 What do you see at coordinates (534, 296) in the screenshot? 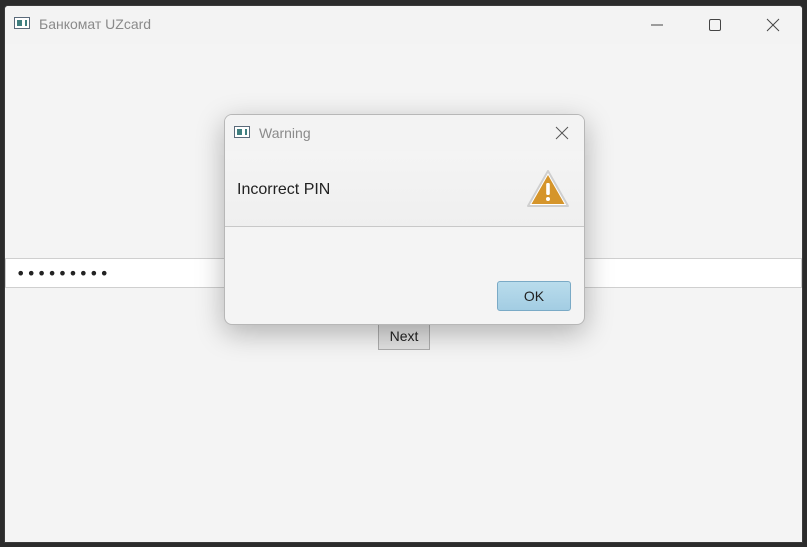
I see `ok-button: OK` at bounding box center [534, 296].